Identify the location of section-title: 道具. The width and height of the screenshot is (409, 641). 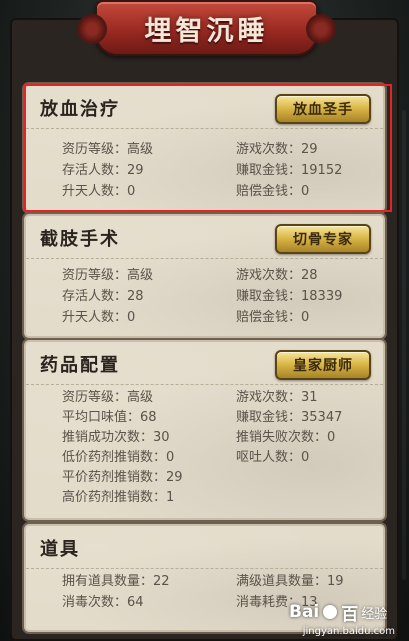
(60, 549).